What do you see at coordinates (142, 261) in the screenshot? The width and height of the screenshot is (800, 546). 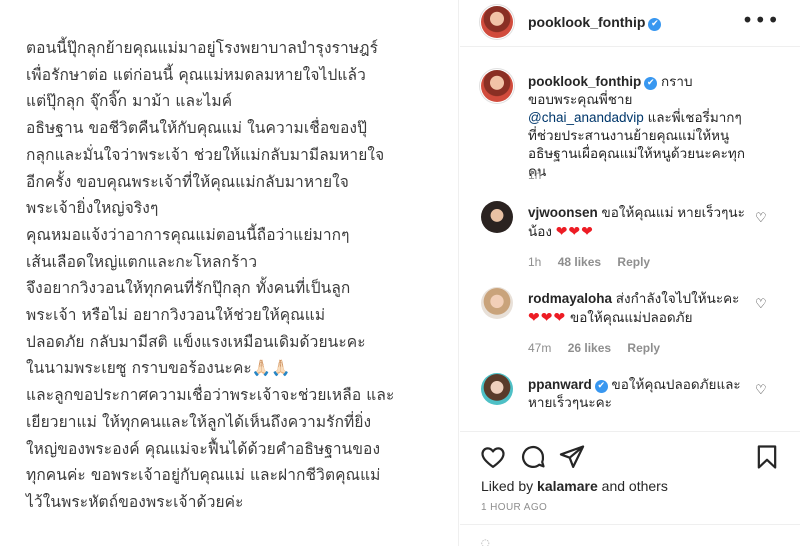 I see `post-text-line: เส้นเลือดใหญ่แตกและกะโหลกร้าว` at bounding box center [142, 261].